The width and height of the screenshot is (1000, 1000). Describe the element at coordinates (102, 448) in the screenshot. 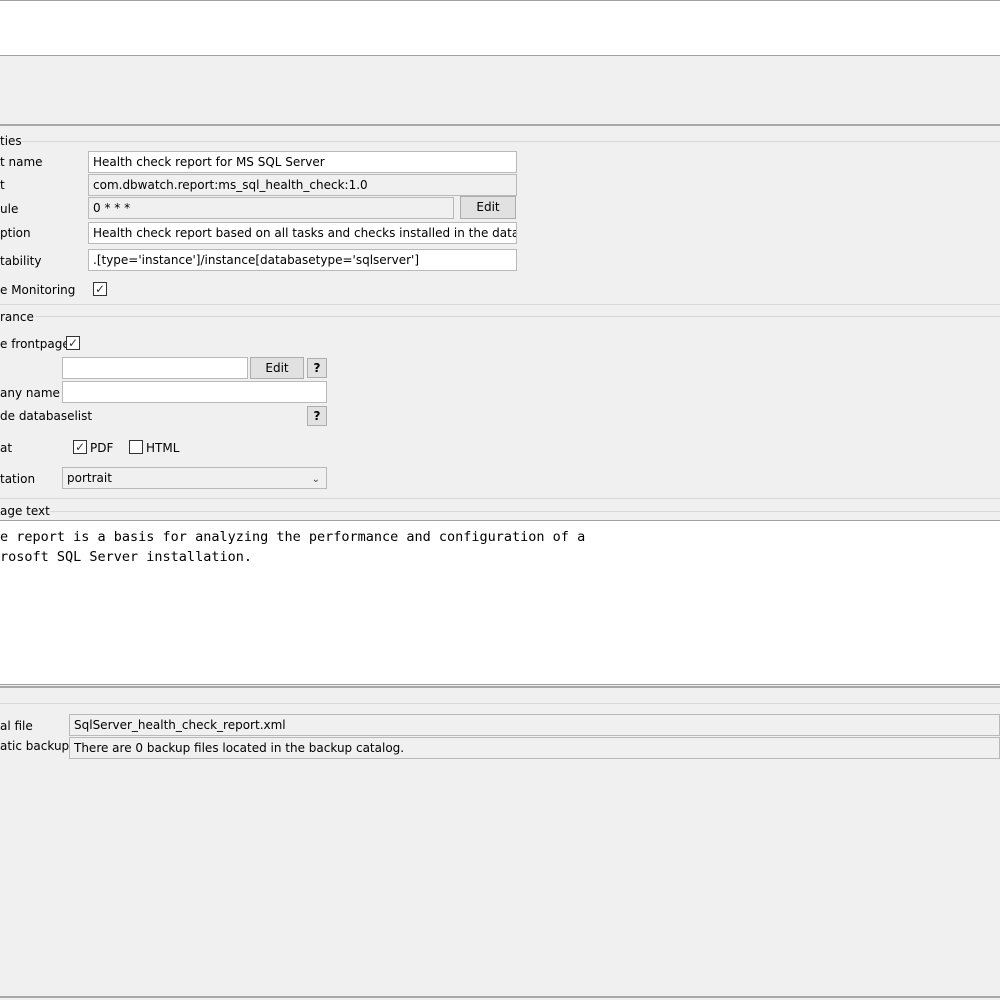

I see `pdf-label: PDF` at that location.